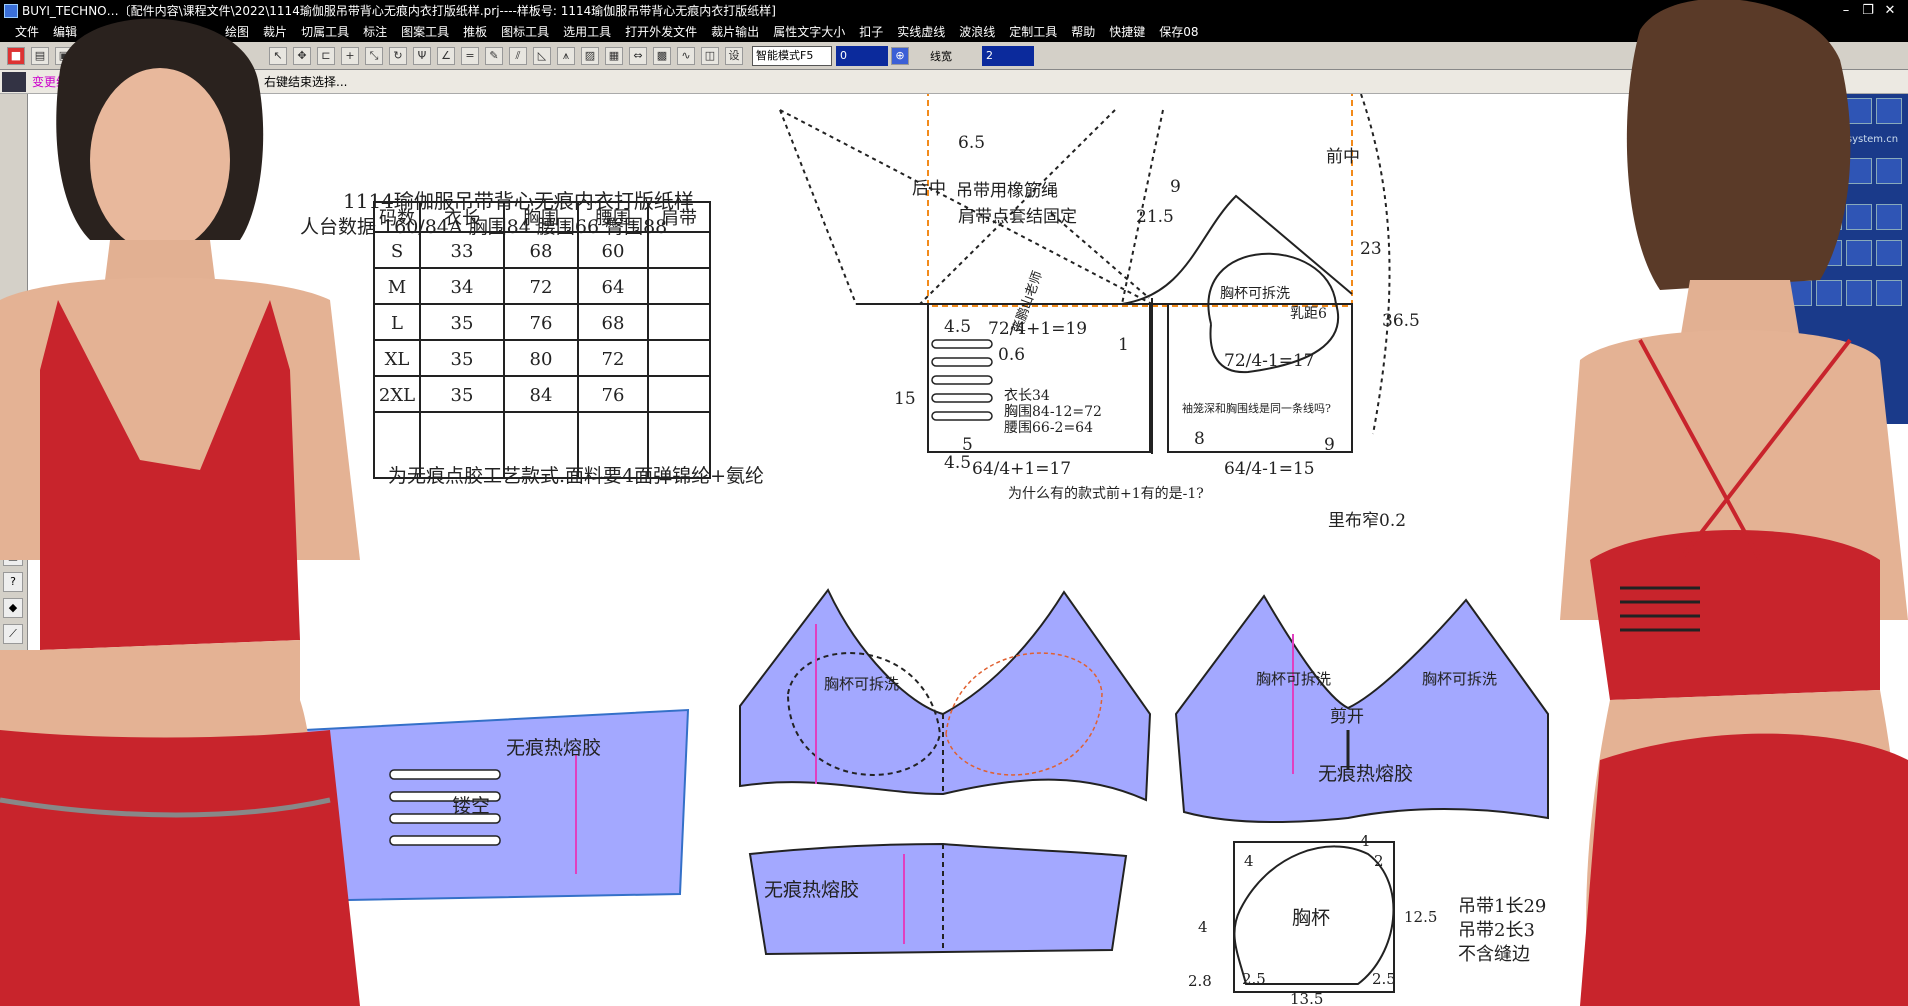  What do you see at coordinates (614, 55) in the screenshot?
I see `color-tool-icon: ▦` at bounding box center [614, 55].